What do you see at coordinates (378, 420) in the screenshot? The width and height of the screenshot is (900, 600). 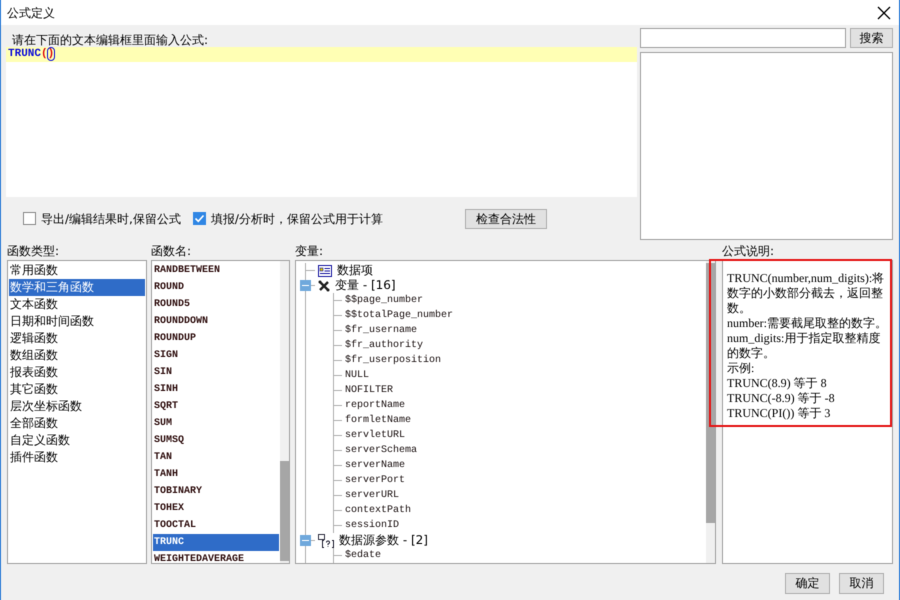 I see `tree-node: formletName` at bounding box center [378, 420].